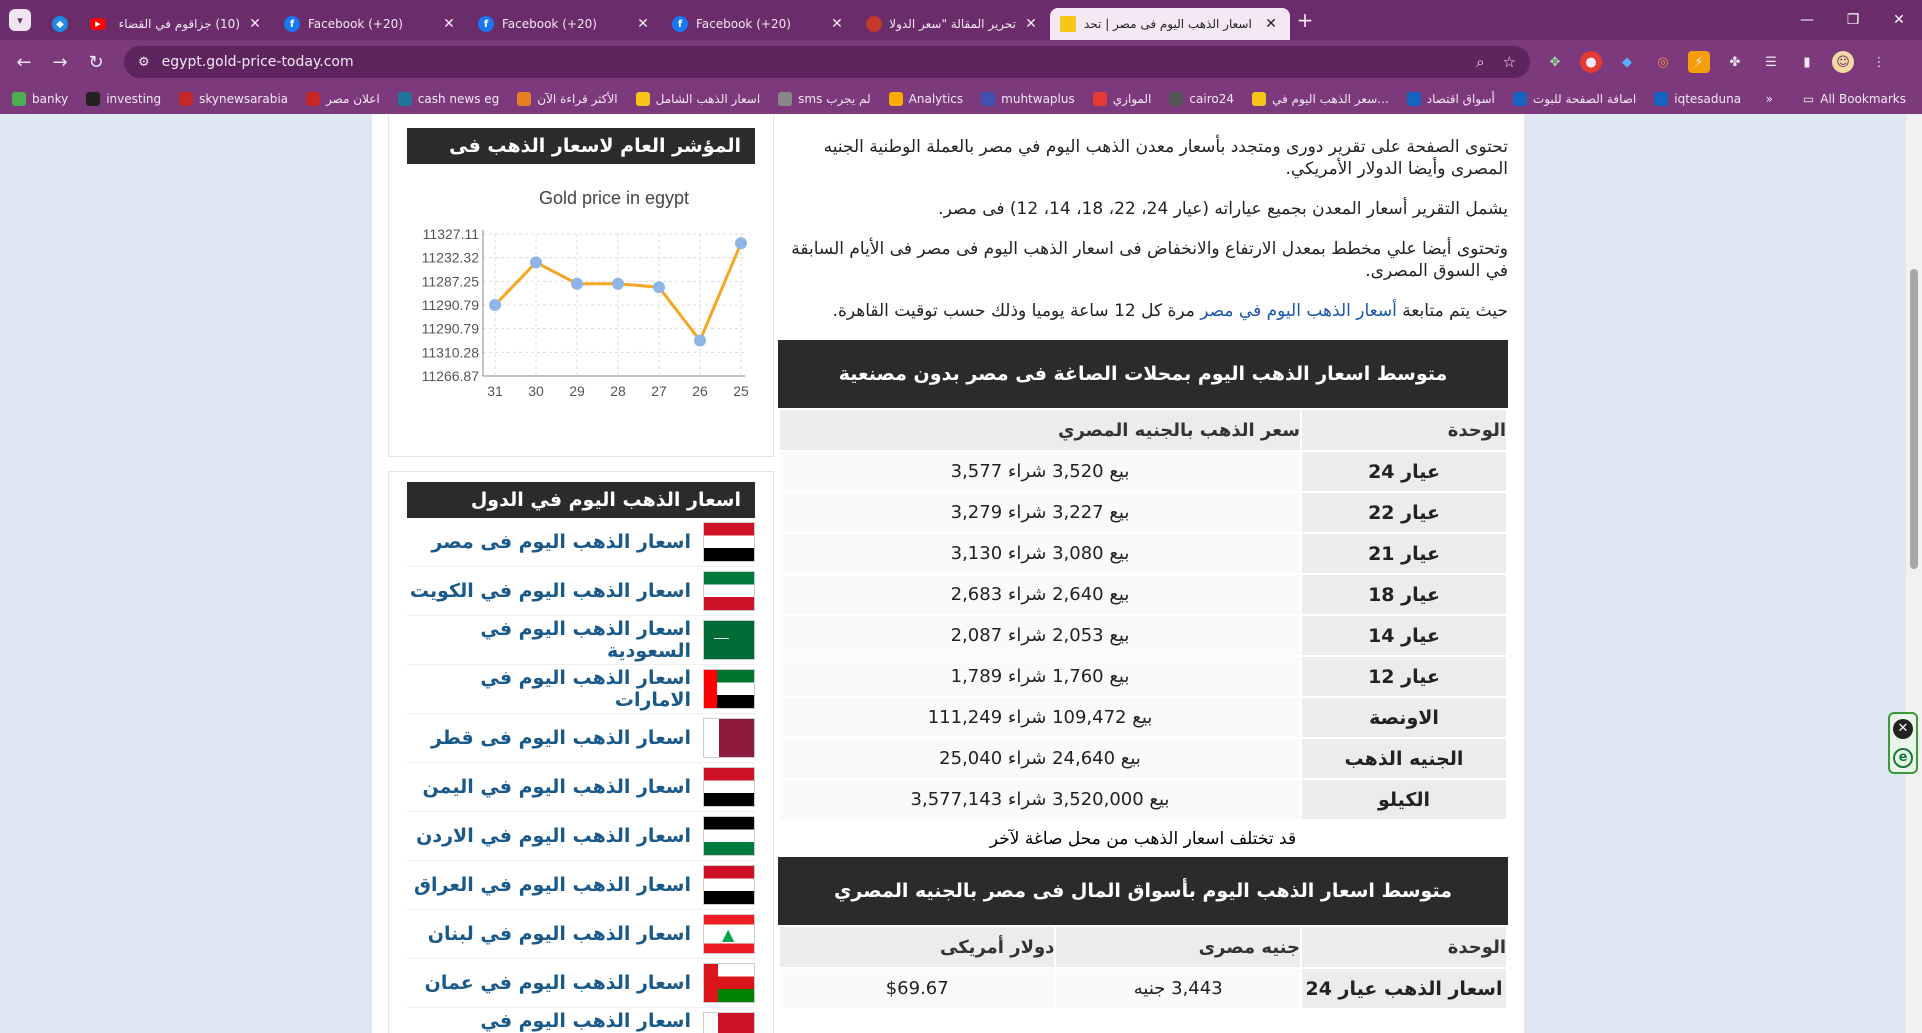  Describe the element at coordinates (1555, 62) in the screenshot. I see `extension-icon-1: ✥` at that location.